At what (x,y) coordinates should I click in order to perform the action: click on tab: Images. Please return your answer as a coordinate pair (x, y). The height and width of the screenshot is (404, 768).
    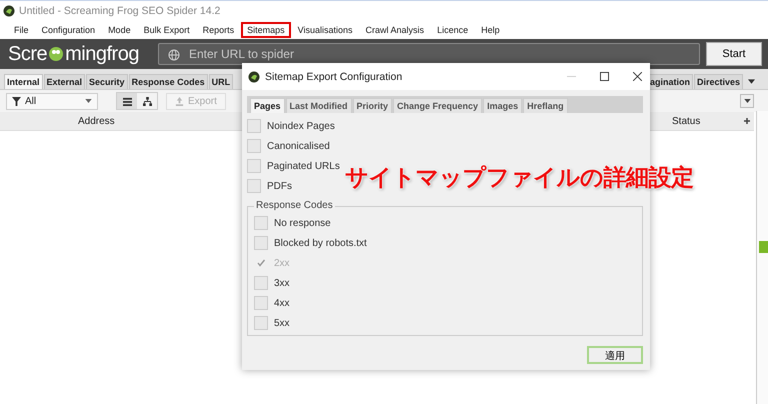
    Looking at the image, I should click on (502, 105).